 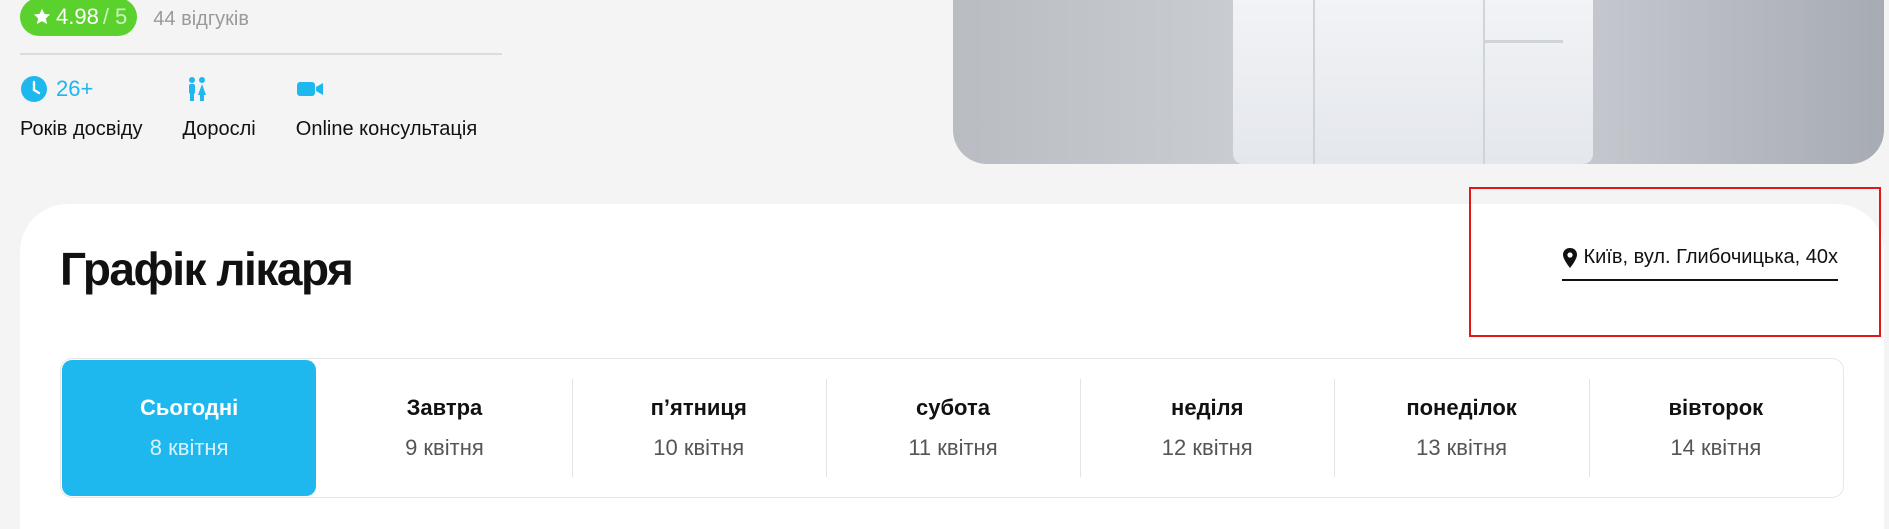 I want to click on rating-score: 4.98, so click(x=77, y=16).